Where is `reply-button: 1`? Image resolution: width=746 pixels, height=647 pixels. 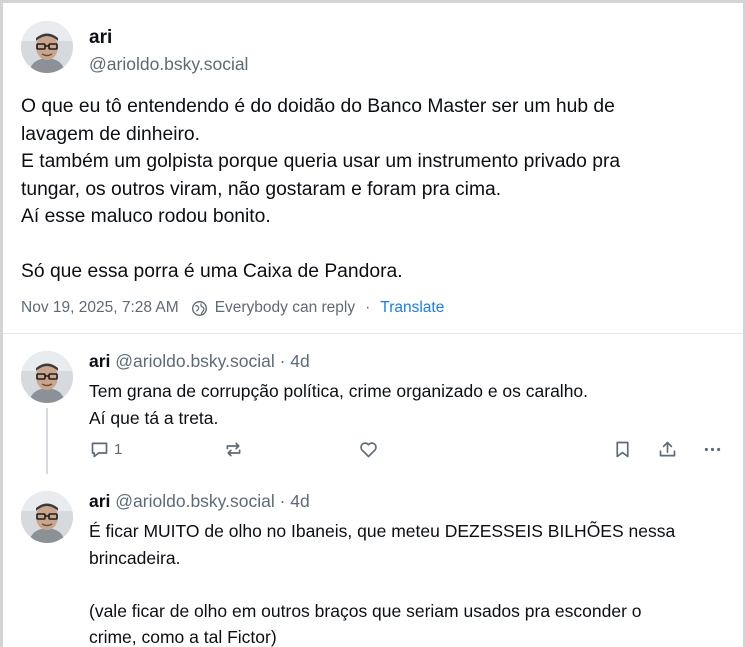 reply-button: 1 is located at coordinates (105, 449).